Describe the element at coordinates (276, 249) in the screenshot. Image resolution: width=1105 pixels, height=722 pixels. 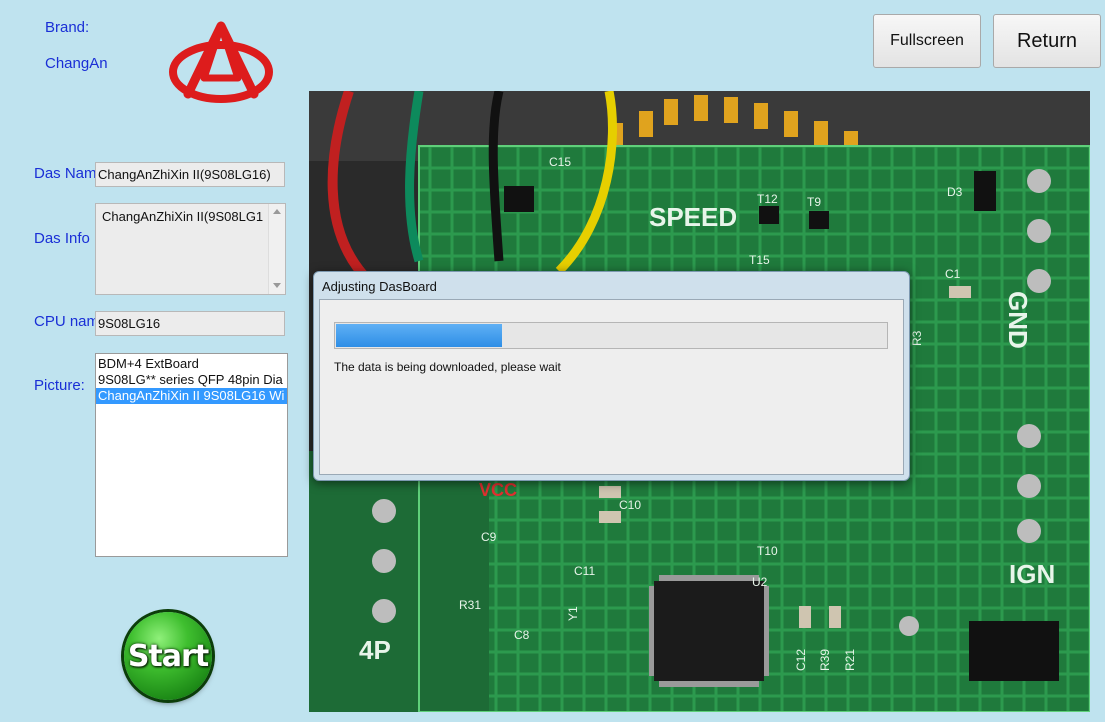
I see `das-info-scrollbar` at that location.